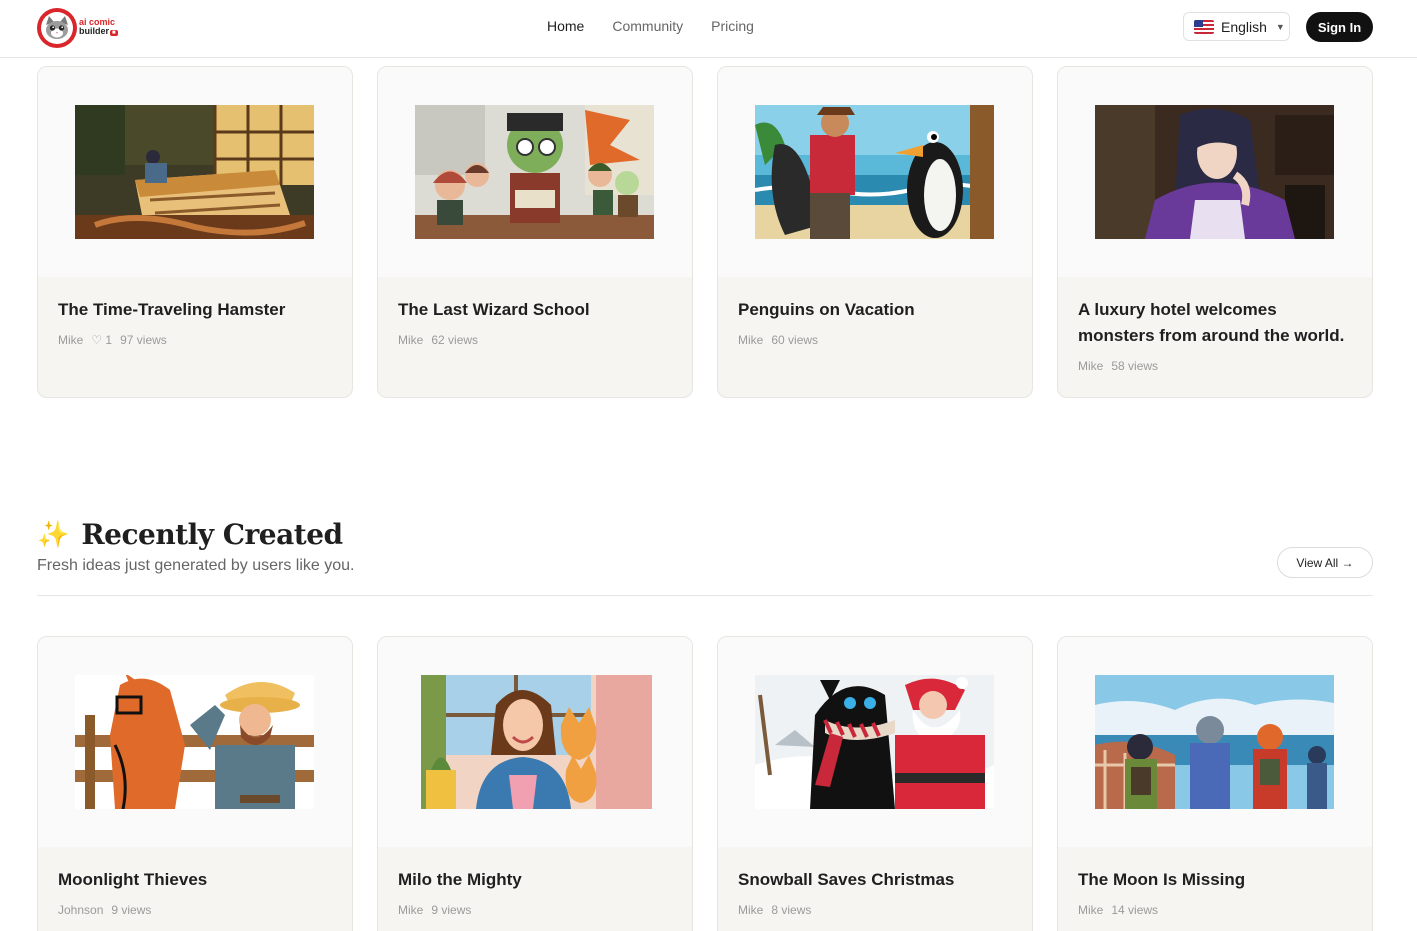  Describe the element at coordinates (455, 340) in the screenshot. I see `comic-views: 62 views` at that location.